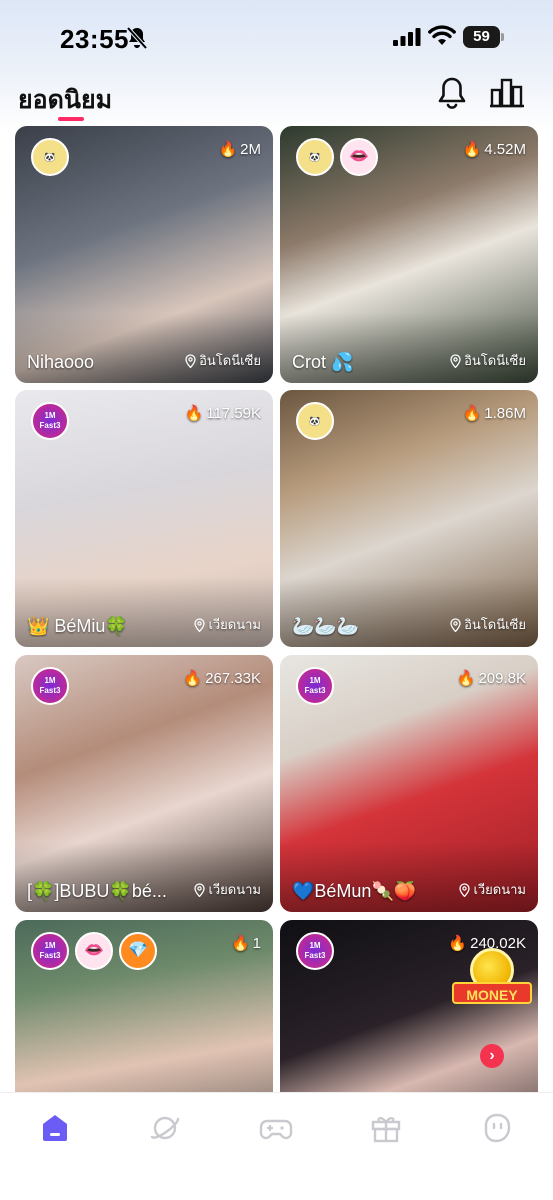  What do you see at coordinates (492, 993) in the screenshot?
I see `money-promo-label: MONEY` at bounding box center [492, 993].